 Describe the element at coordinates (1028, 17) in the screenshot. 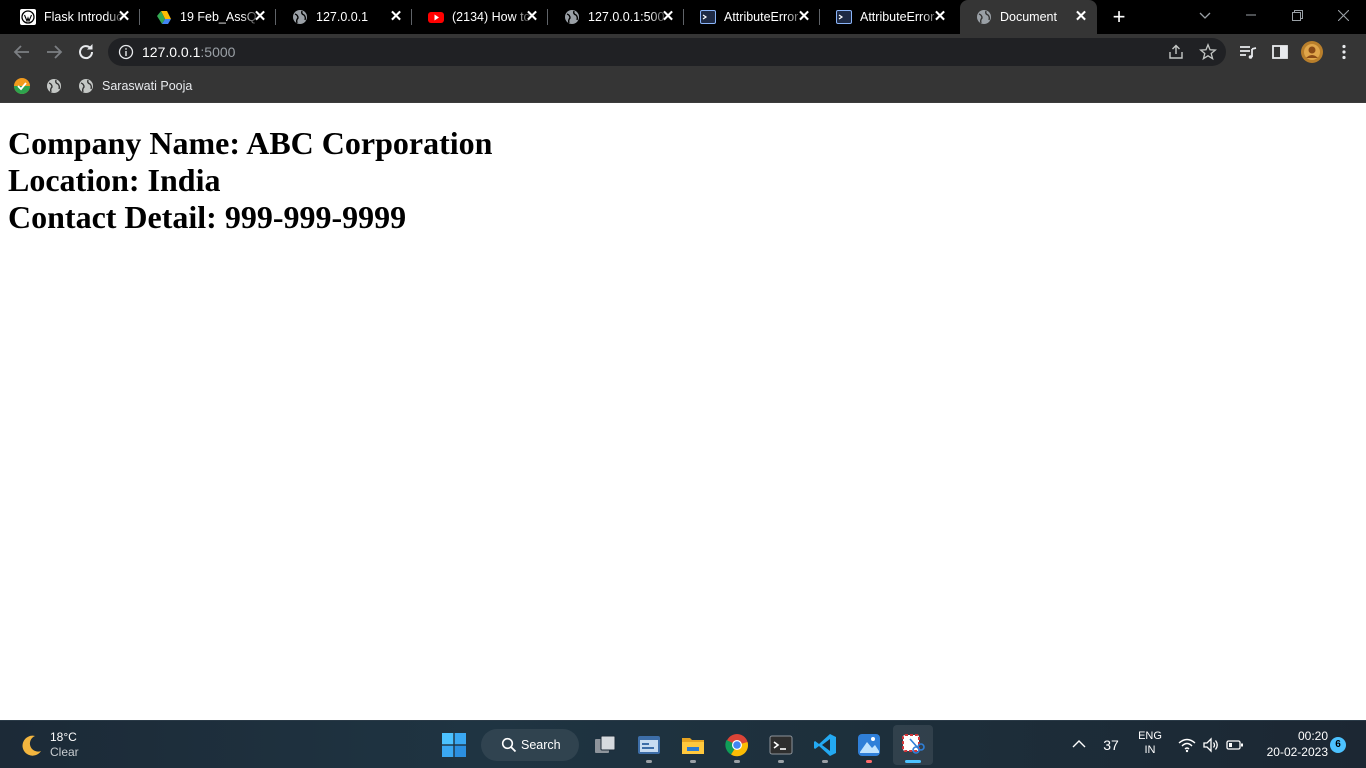

I see `tab-document: Document ✕` at that location.